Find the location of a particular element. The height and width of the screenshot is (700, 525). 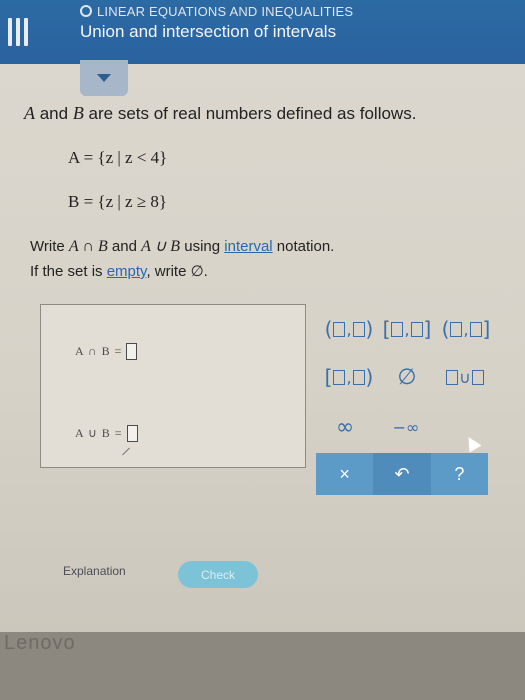

union-symbol: ∪ is located at coordinates (465, 377).